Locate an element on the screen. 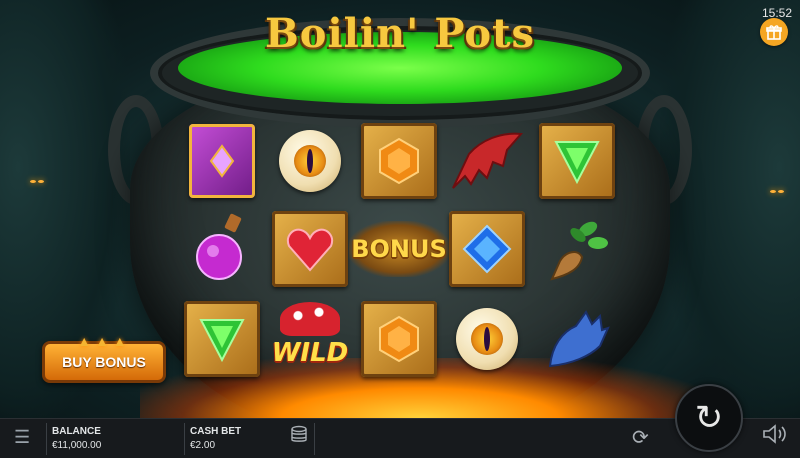 The height and width of the screenshot is (458, 800). refresh-arrows-icon: ⟳ is located at coordinates (640, 437).